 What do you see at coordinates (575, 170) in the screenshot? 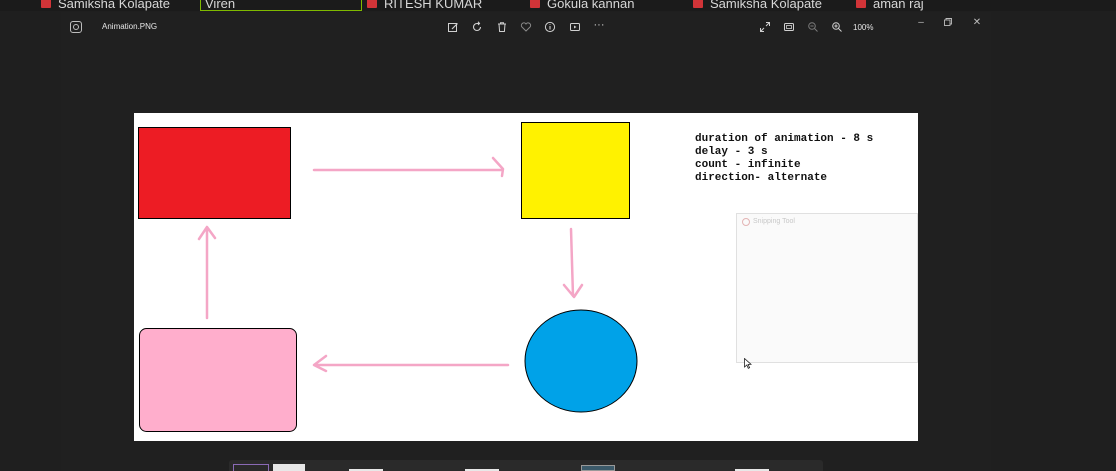
I see `yellow-box` at bounding box center [575, 170].